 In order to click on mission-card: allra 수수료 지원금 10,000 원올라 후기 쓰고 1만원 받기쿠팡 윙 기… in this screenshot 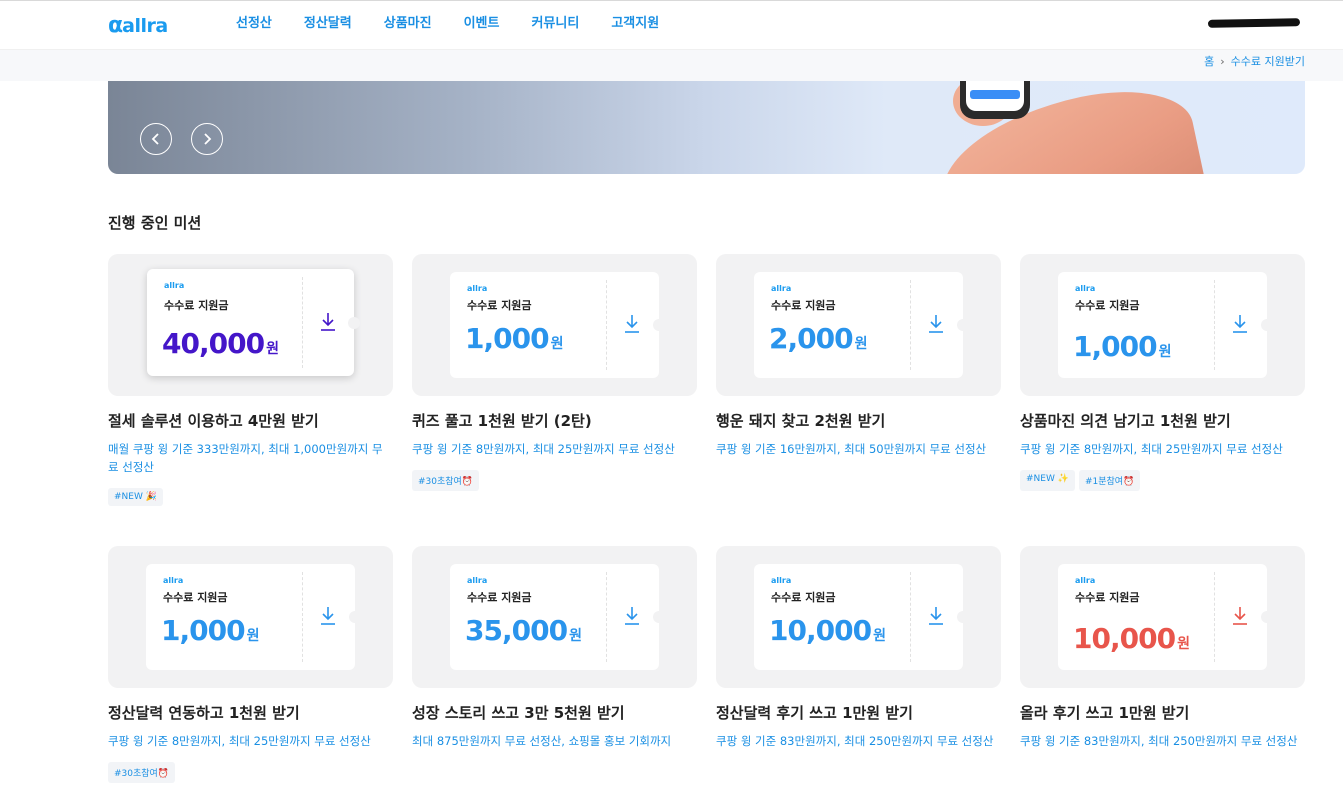, I will do `click(1162, 647)`.